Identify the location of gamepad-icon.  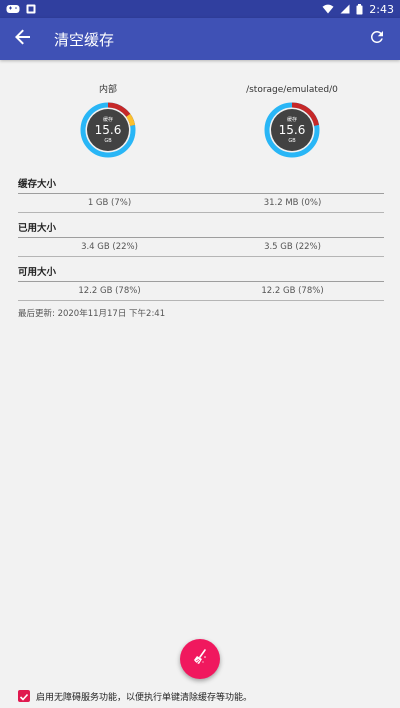
(13, 9).